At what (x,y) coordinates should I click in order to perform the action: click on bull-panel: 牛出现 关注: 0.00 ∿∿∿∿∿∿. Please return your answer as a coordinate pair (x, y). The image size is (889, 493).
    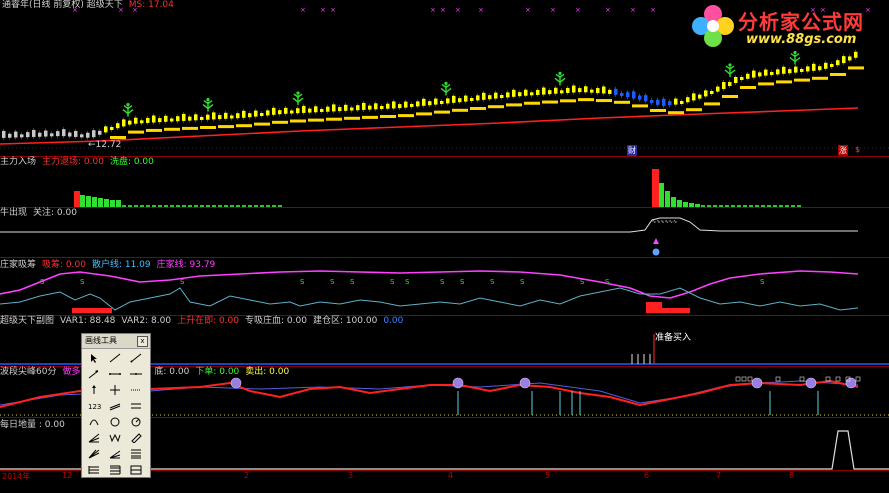
    Looking at the image, I should click on (444, 232).